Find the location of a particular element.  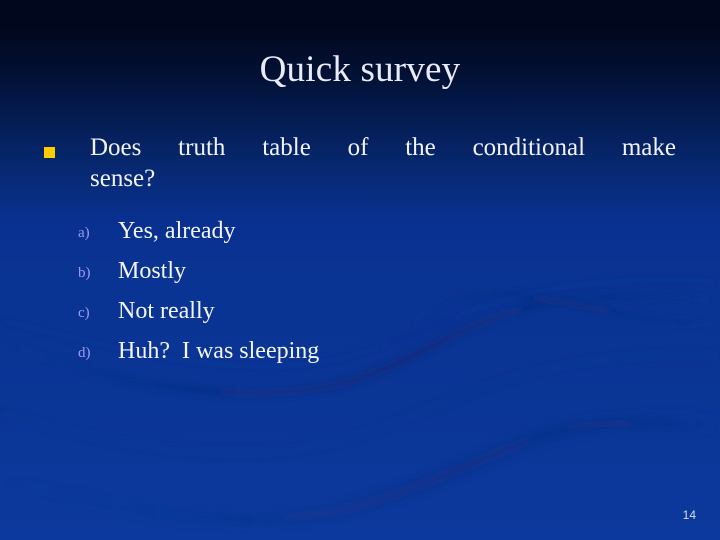

option-marker-c: c) is located at coordinates (84, 313).